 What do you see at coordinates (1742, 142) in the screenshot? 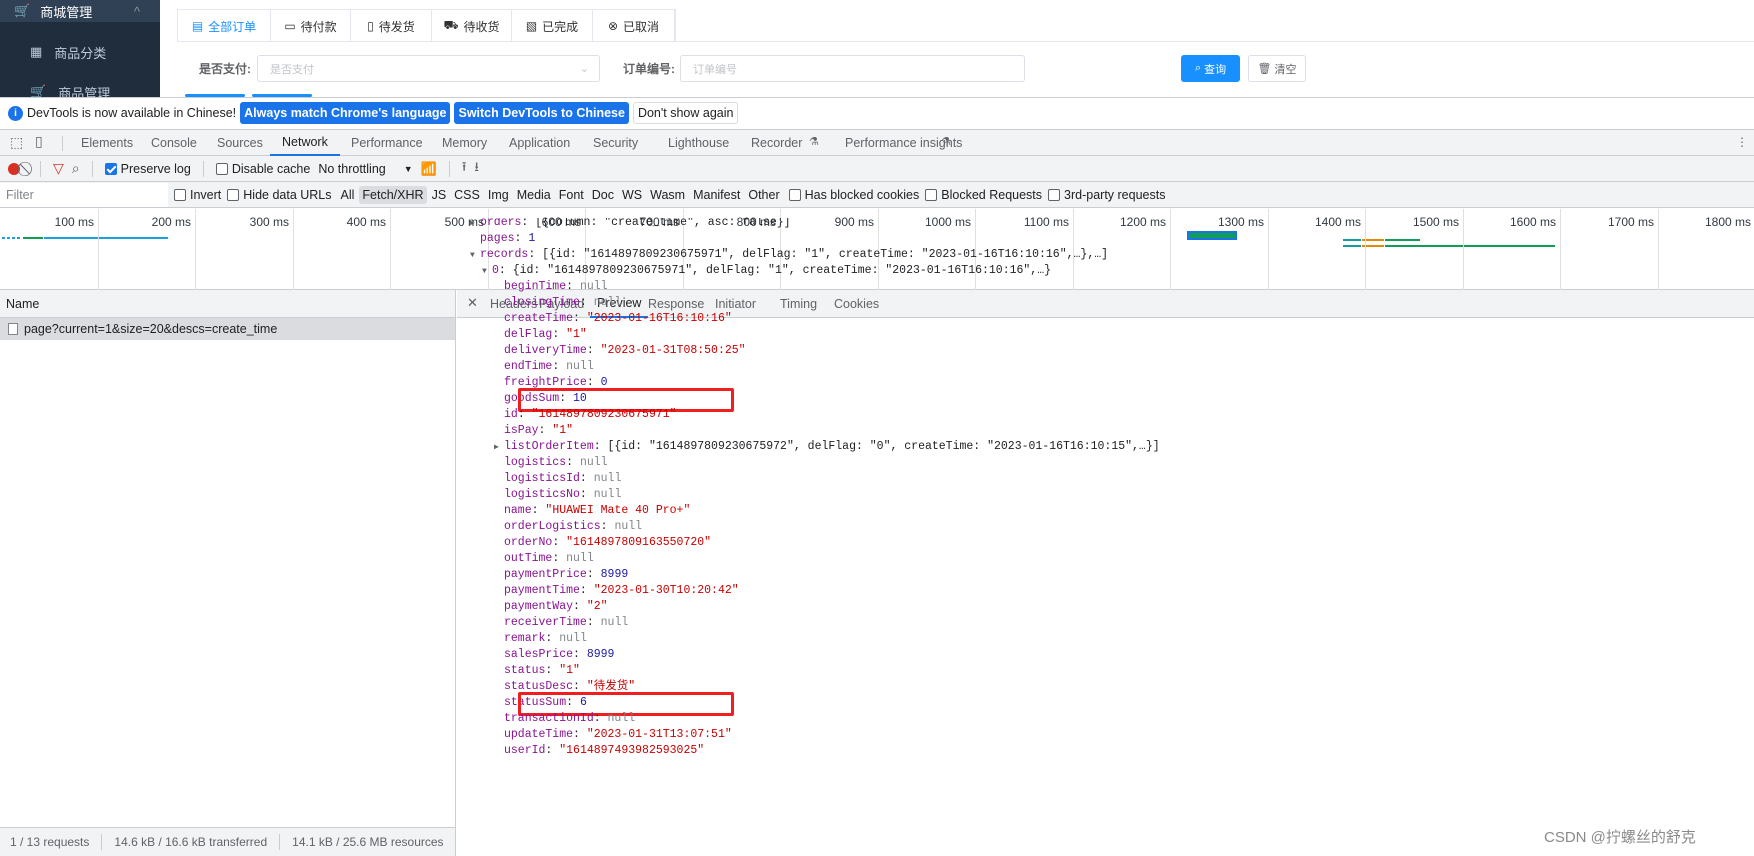
I see `more-tabs-icon: ⋮` at bounding box center [1742, 142].